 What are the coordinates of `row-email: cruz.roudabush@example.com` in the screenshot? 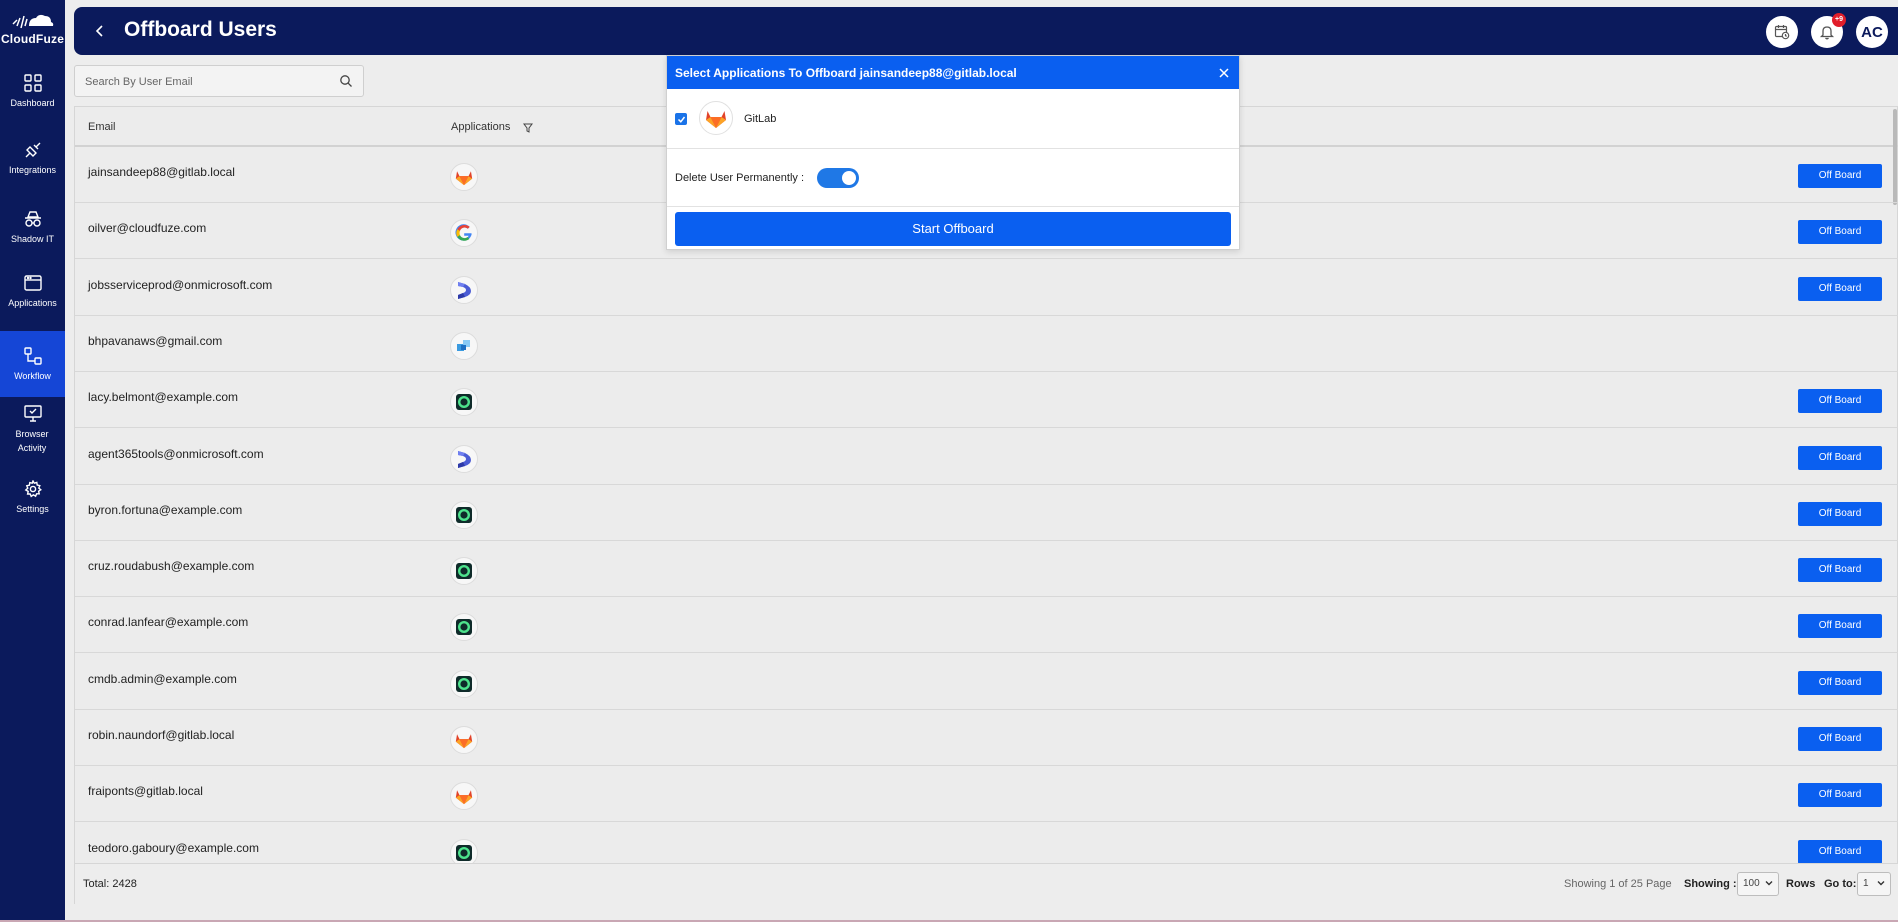 It's located at (171, 566).